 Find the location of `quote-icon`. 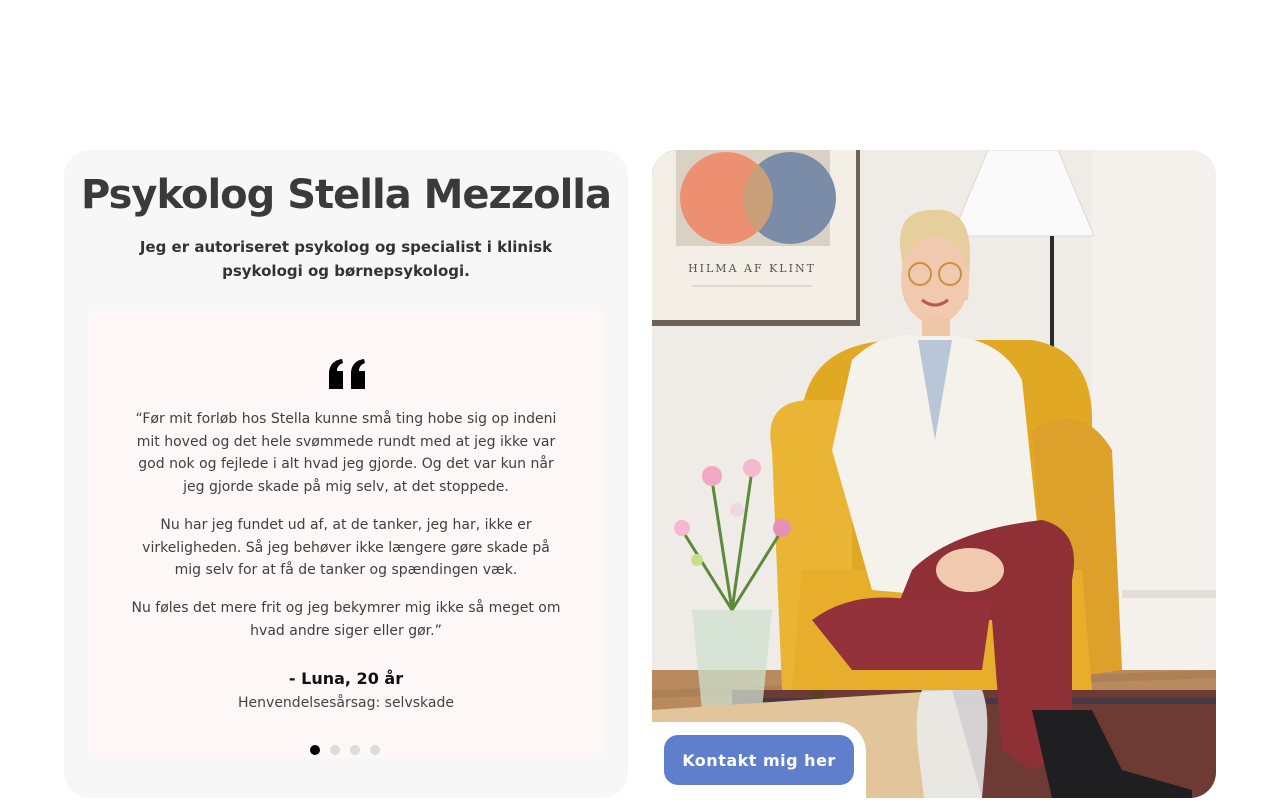

quote-icon is located at coordinates (347, 374).